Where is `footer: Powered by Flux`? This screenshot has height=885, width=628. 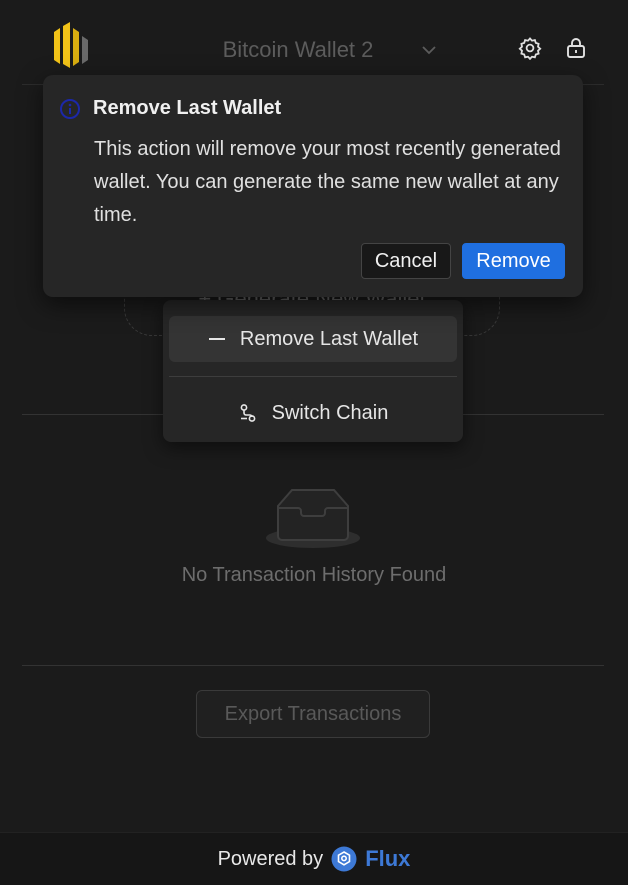
footer: Powered by Flux is located at coordinates (314, 858).